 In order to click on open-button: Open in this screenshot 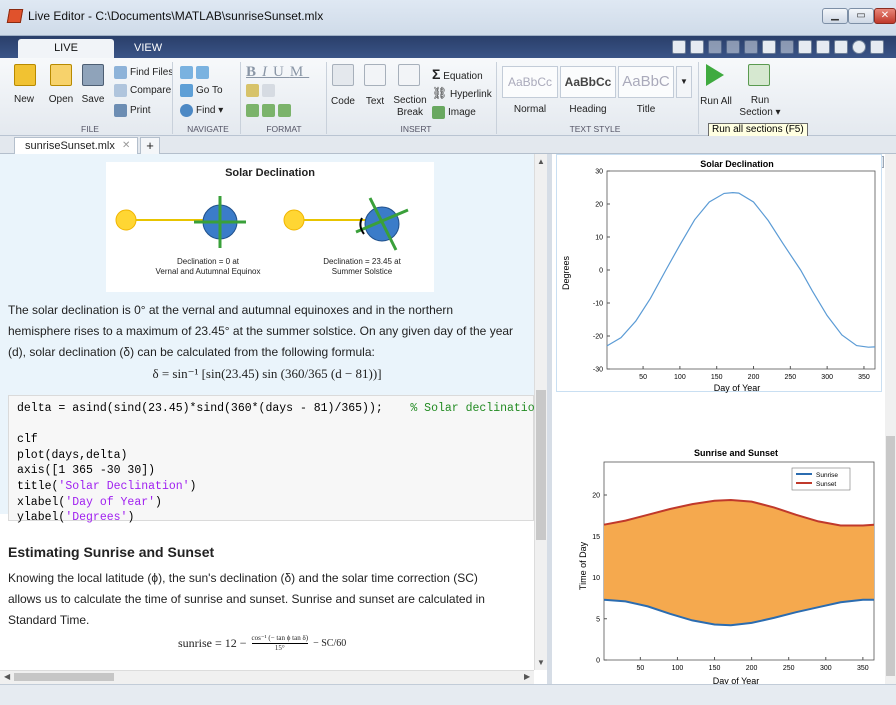, I will do `click(61, 99)`.